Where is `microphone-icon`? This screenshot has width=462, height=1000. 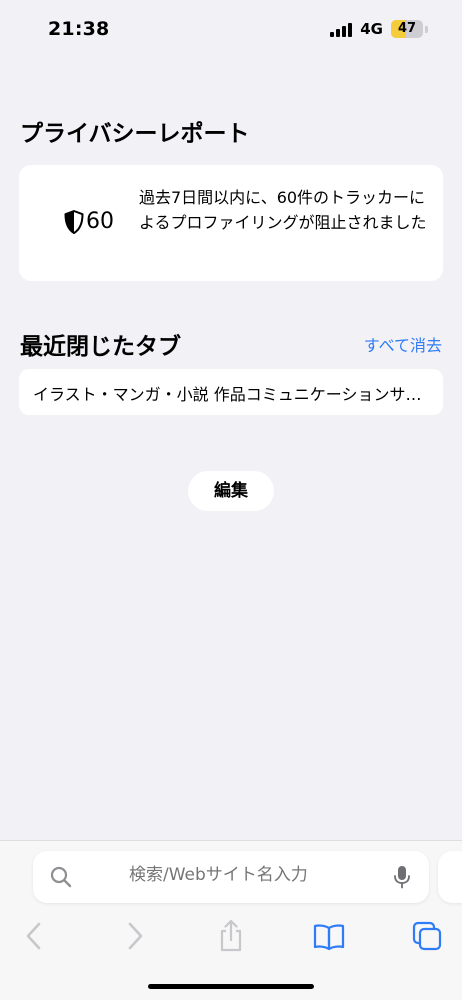 microphone-icon is located at coordinates (402, 877).